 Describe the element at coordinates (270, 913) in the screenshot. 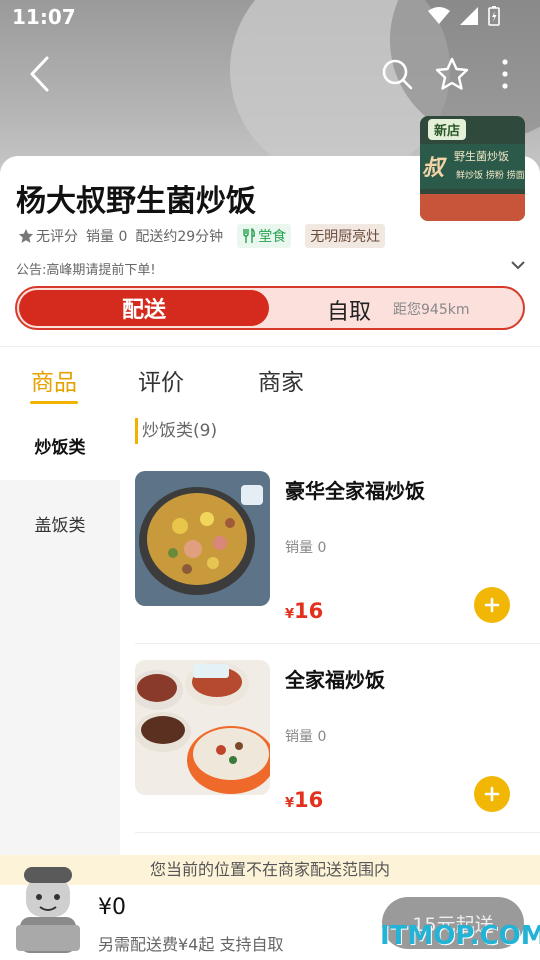

I see `cart-bar: ¥0 另需配送费¥4起 支持自取 15元起送 ITMOP.COM` at that location.